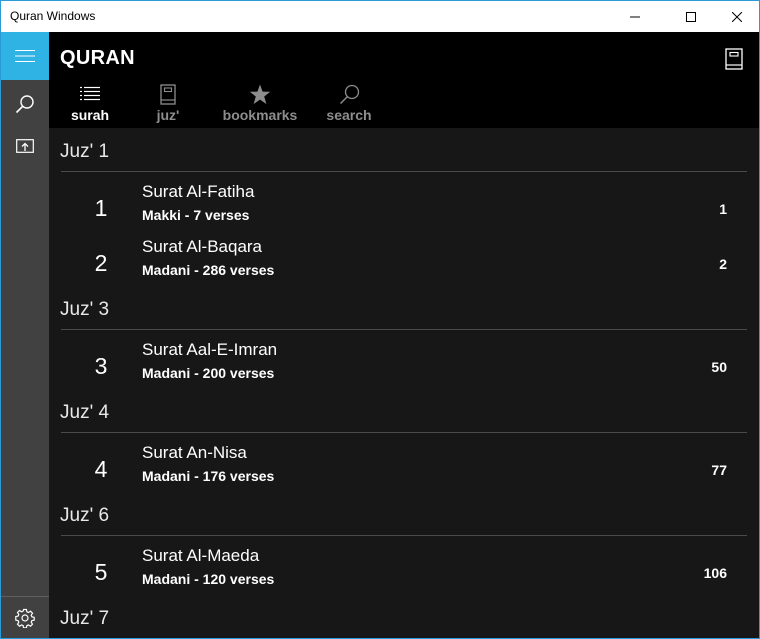  I want to click on sidebar, so click(25, 335).